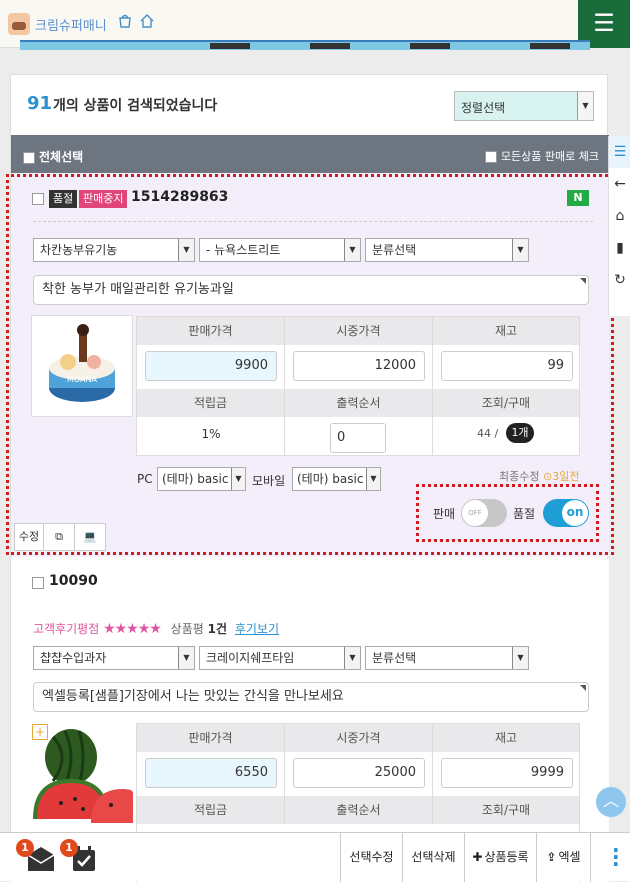 This screenshot has width=630, height=882. I want to click on stock-input: 9999, so click(507, 773).